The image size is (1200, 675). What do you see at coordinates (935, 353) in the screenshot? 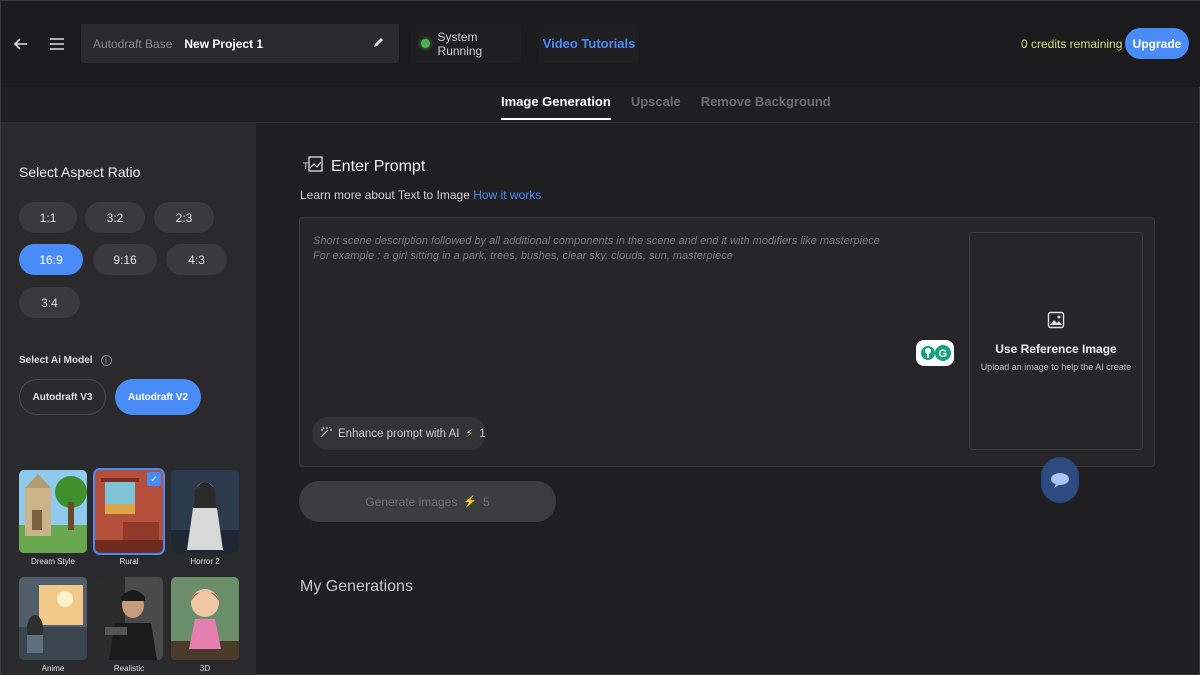
I see `grammarly-icon: G` at bounding box center [935, 353].